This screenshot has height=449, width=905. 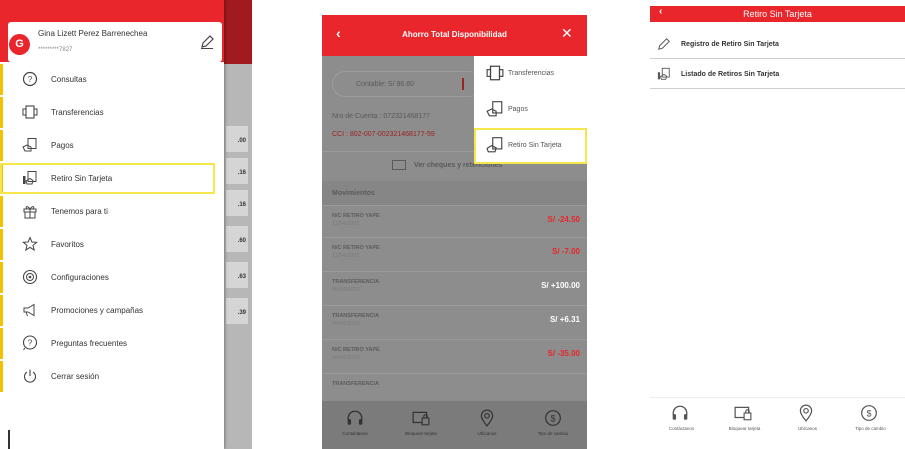 I want to click on close-icon: ✕, so click(x=567, y=33).